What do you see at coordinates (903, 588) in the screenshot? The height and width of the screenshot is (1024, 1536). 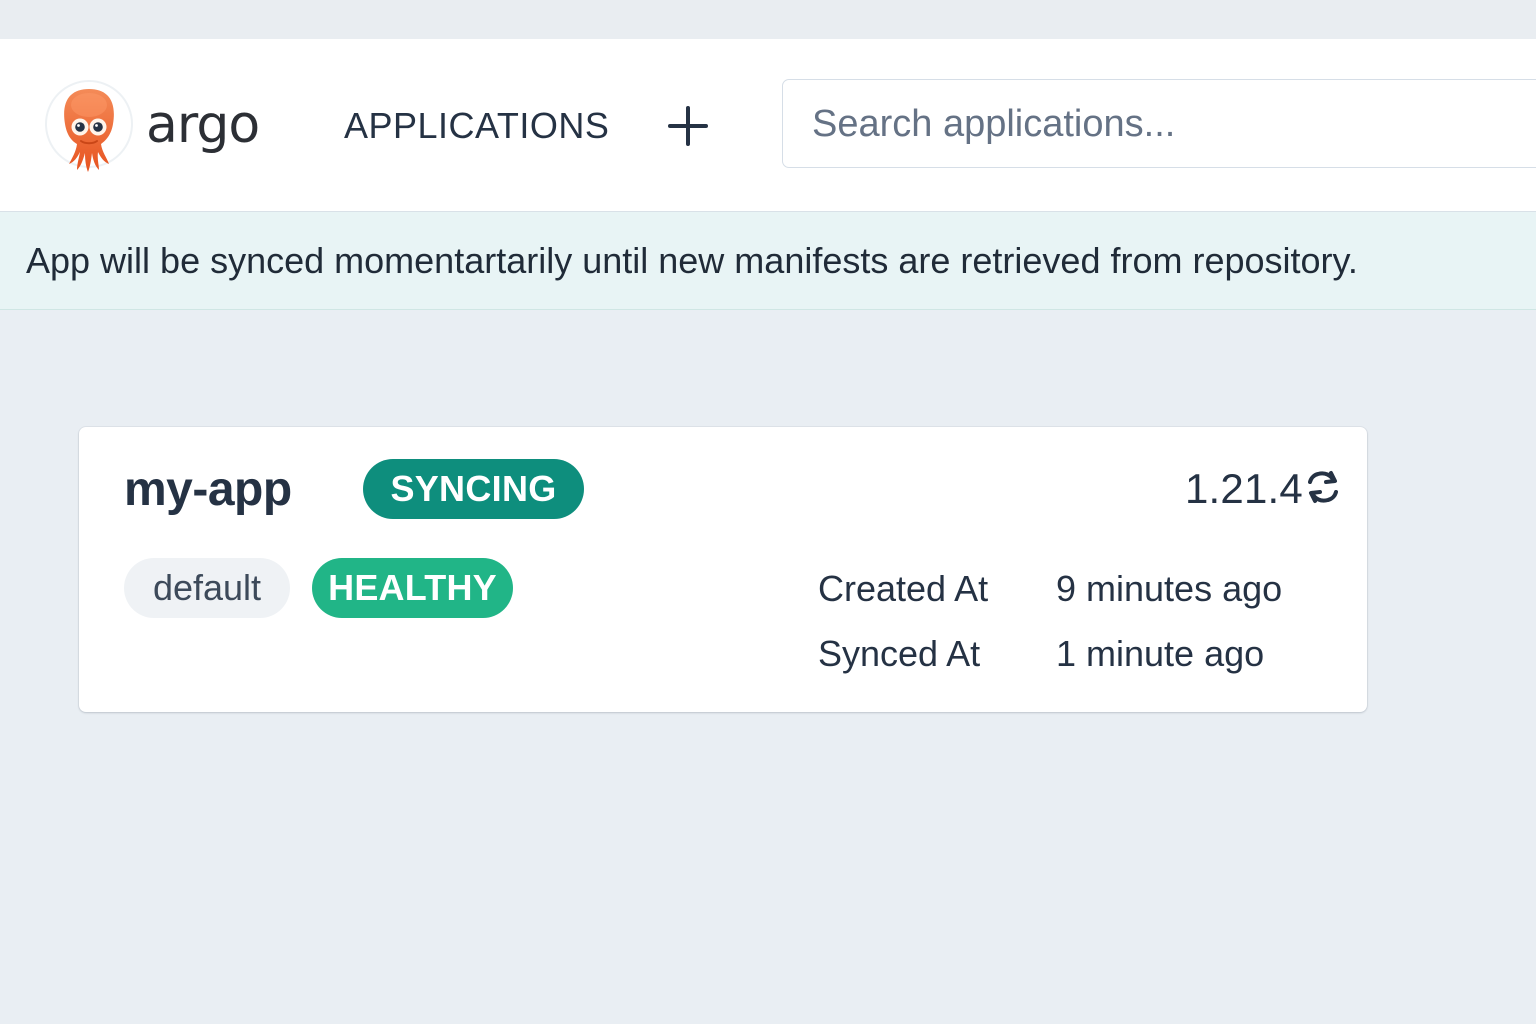 I see `created-at-label: Created At` at bounding box center [903, 588].